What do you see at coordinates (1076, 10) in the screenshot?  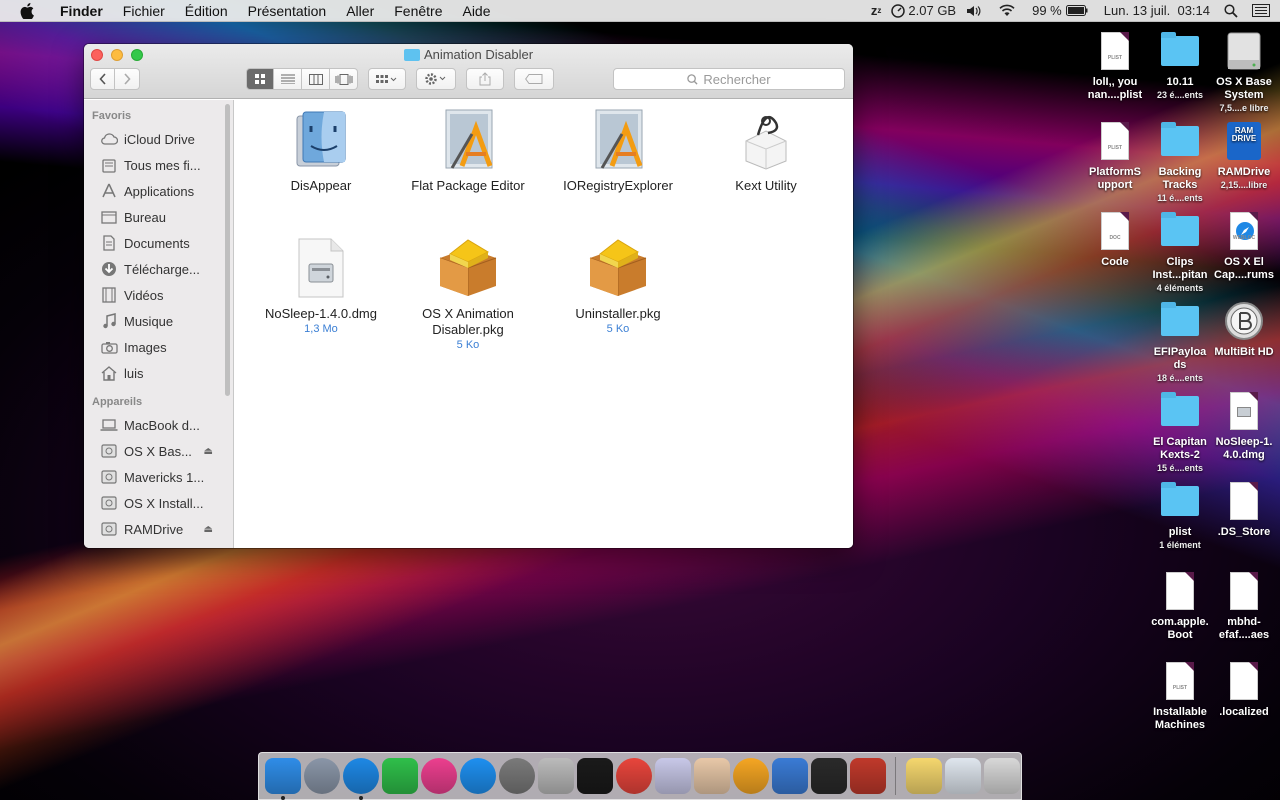 I see `battery-icon` at bounding box center [1076, 10].